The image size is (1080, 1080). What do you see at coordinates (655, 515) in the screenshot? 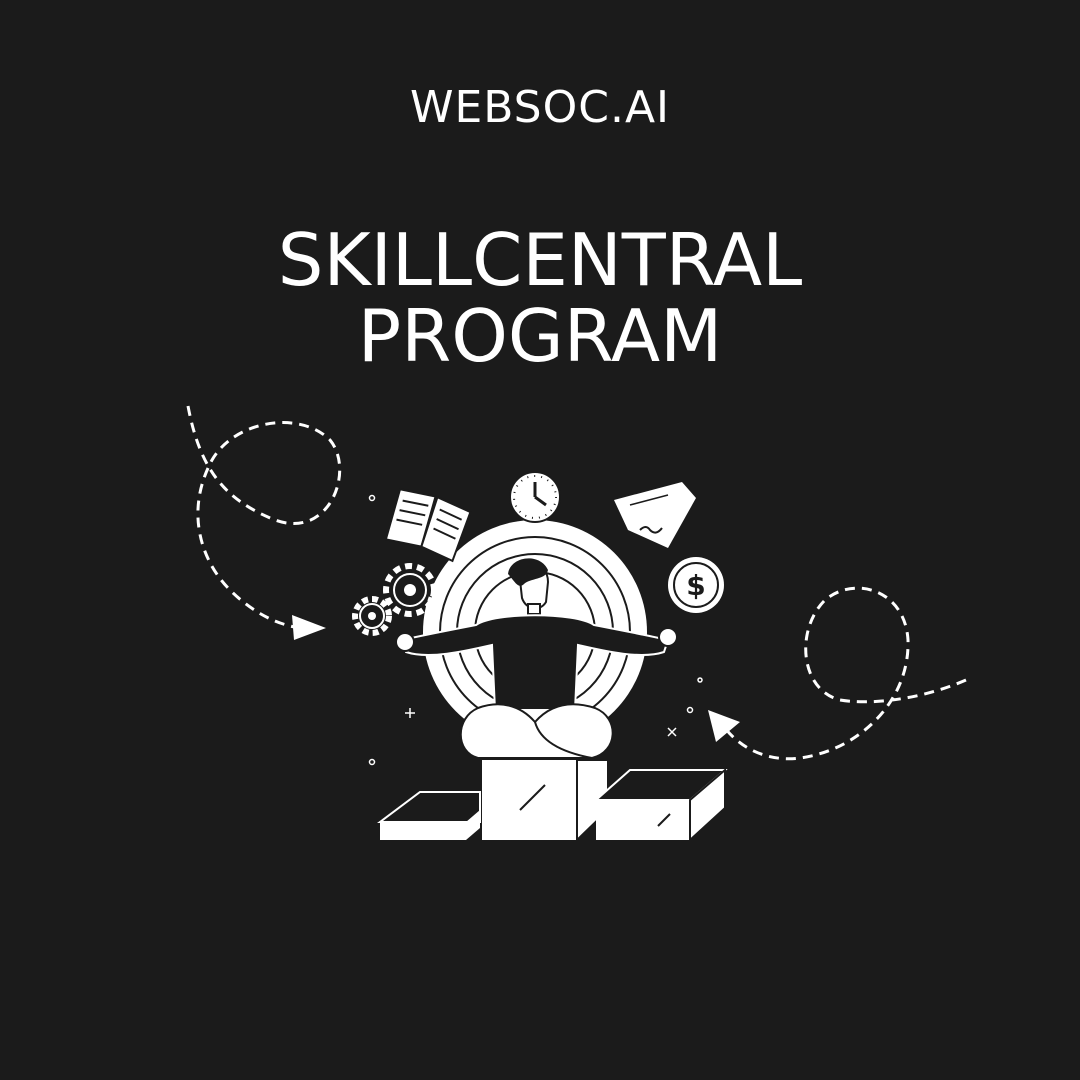
I see `document-icon` at bounding box center [655, 515].